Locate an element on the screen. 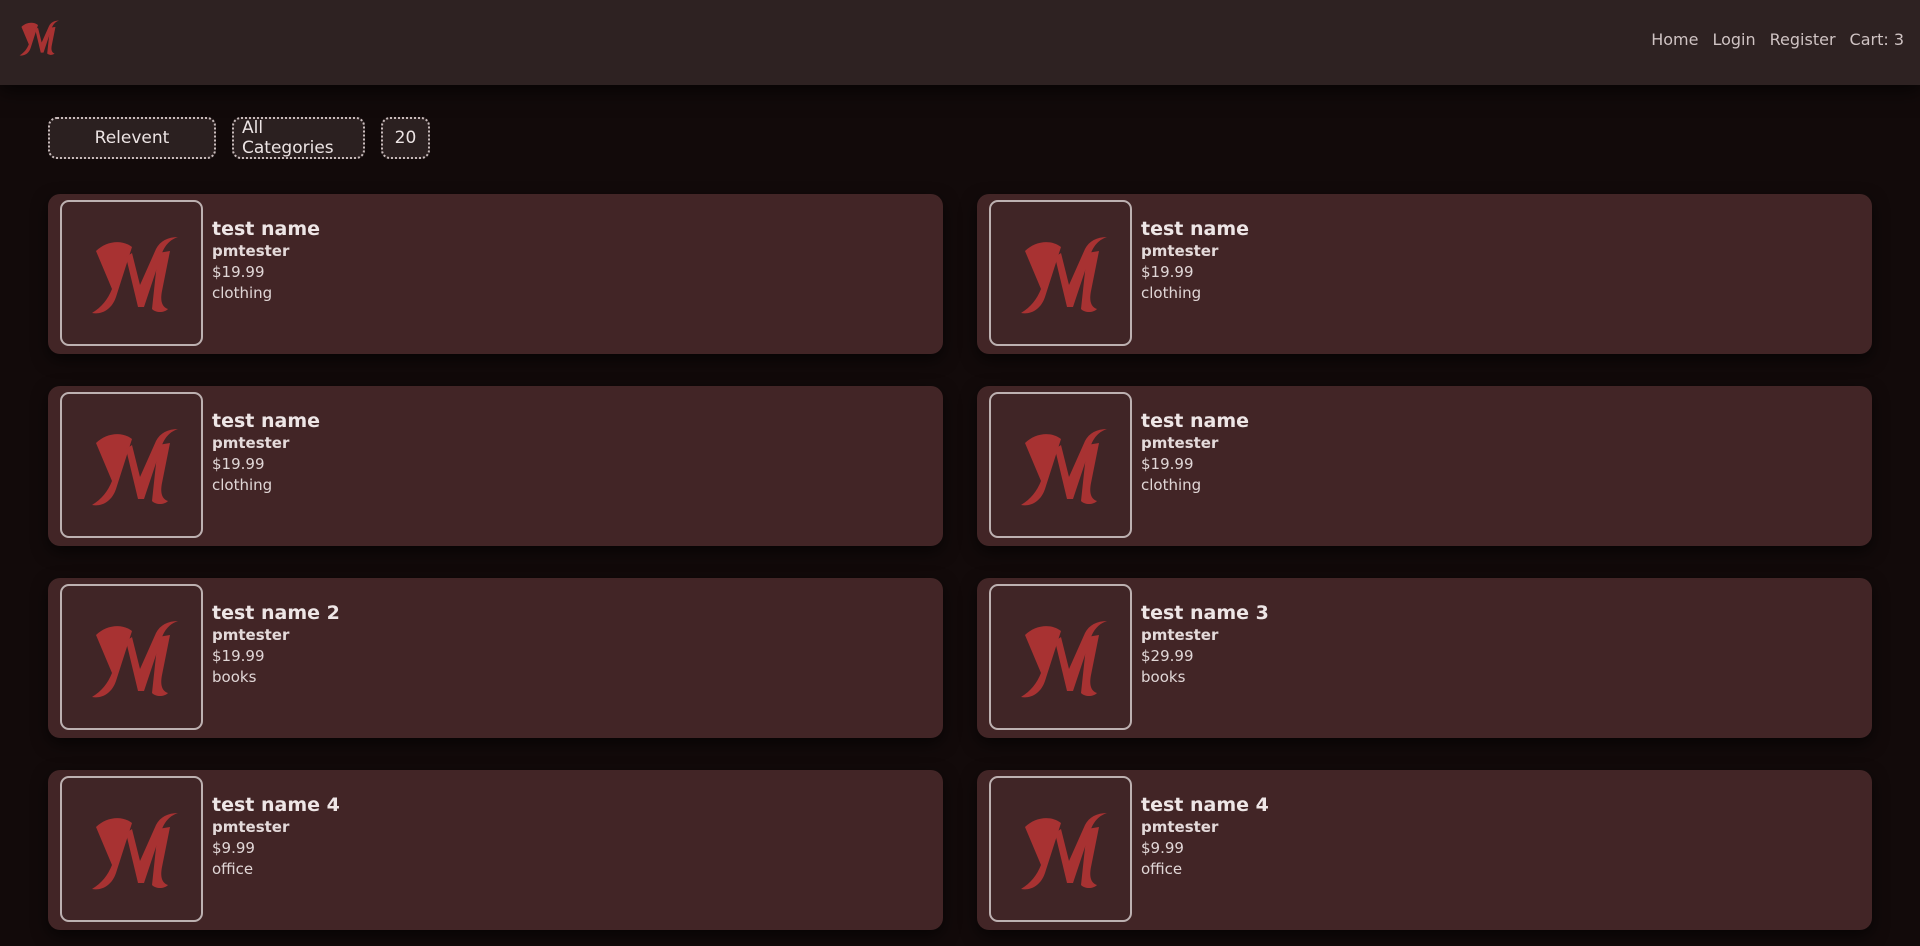 Image resolution: width=1920 pixels, height=946 pixels. m-monogram-logo-icon is located at coordinates (38, 37).